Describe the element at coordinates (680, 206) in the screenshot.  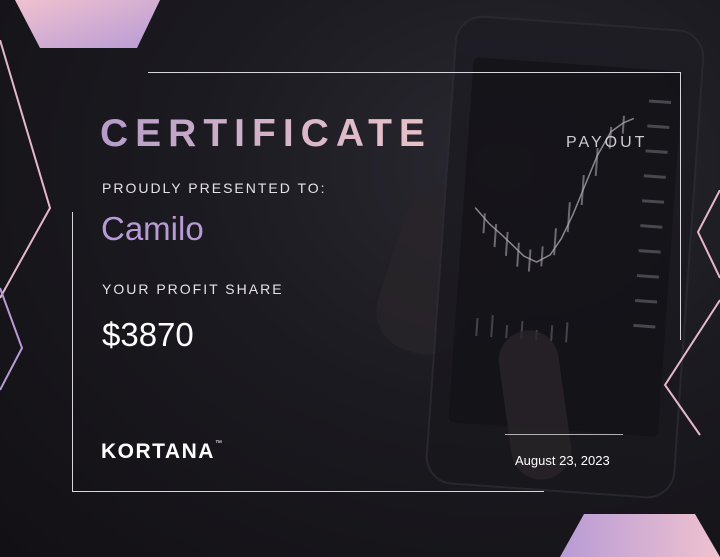
I see `right-frame-line` at that location.